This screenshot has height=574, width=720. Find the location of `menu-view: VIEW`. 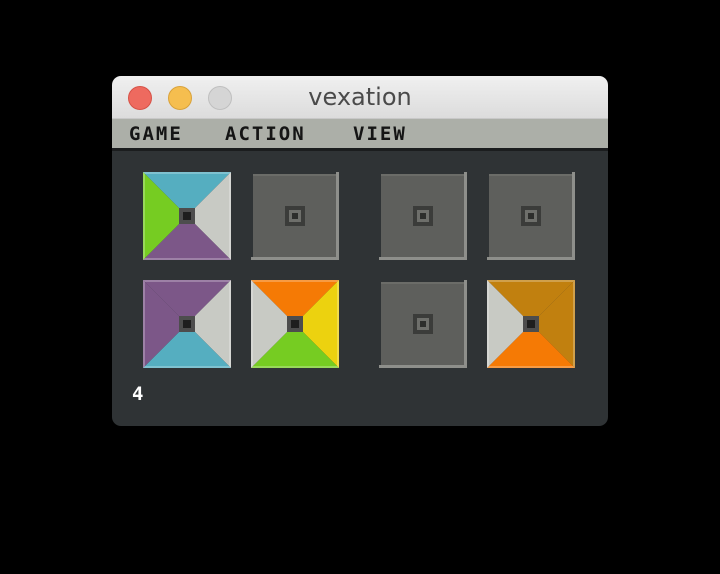

menu-view: VIEW is located at coordinates (380, 134).